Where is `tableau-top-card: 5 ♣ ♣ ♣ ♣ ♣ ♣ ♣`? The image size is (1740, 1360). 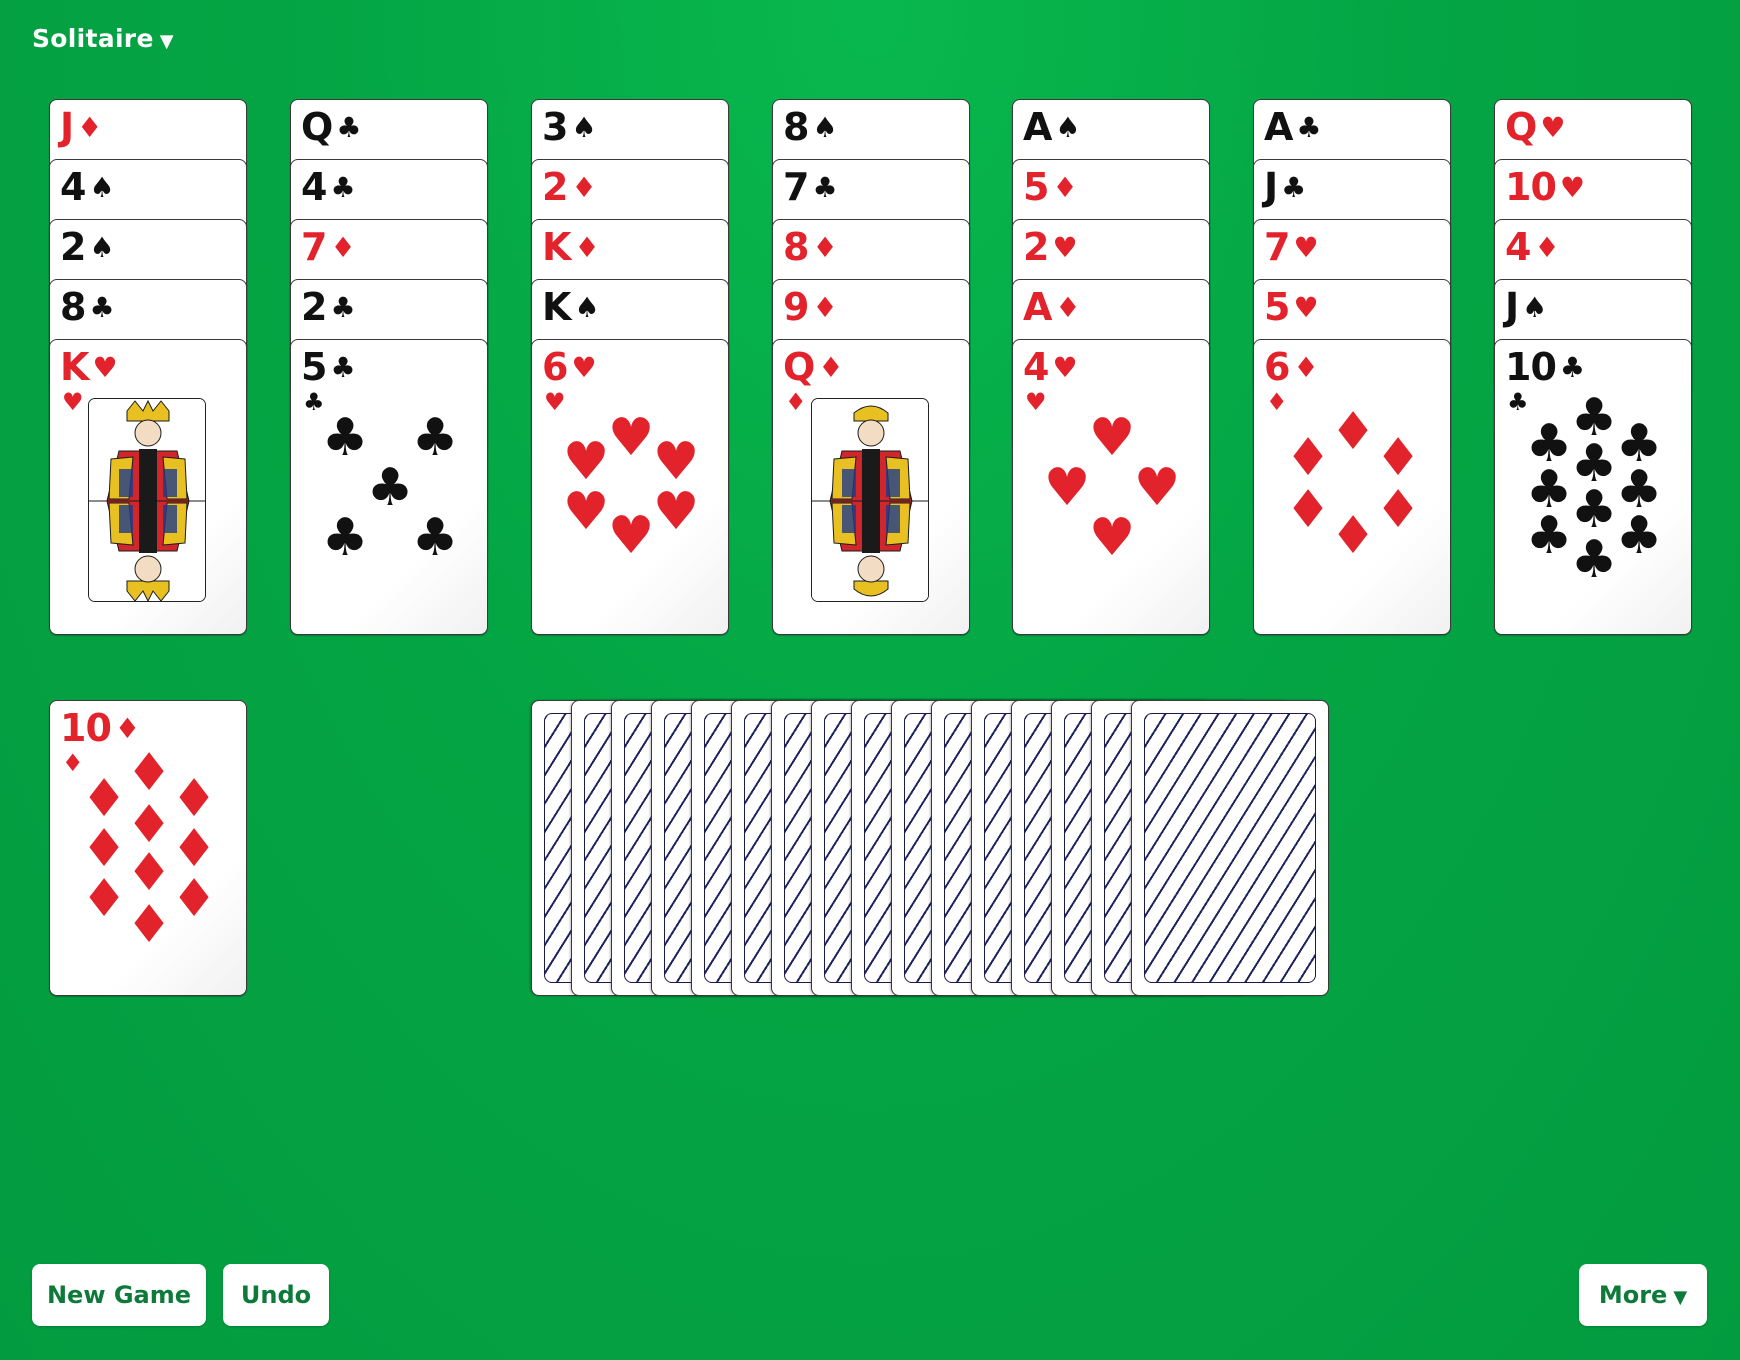
tableau-top-card: 5 ♣ ♣ ♣ ♣ ♣ ♣ ♣ is located at coordinates (389, 487).